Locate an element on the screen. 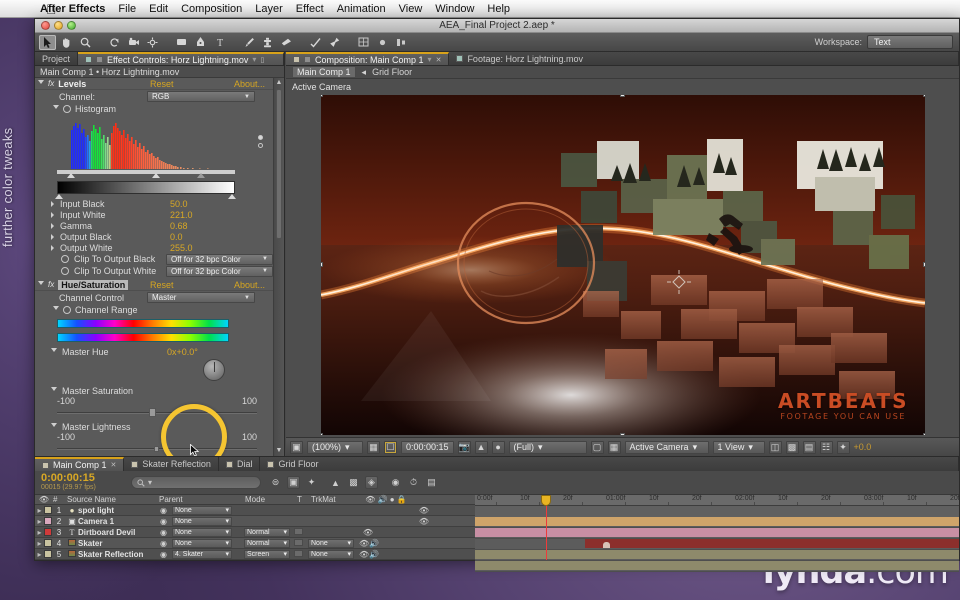 This screenshot has height=600, width=960. mode-select: Normal ▾ is located at coordinates (267, 543).